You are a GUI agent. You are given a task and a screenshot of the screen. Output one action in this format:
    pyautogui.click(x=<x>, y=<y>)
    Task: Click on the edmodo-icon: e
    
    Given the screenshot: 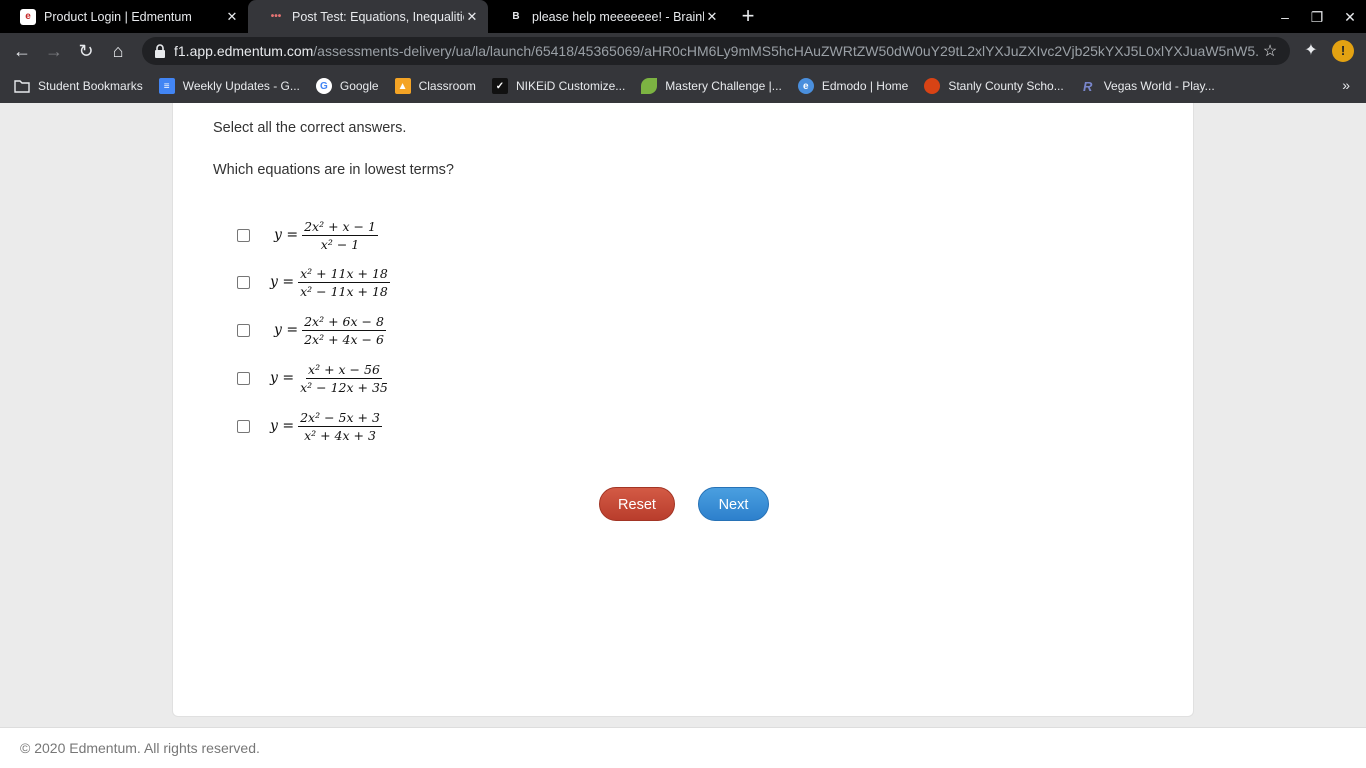 What is the action you would take?
    pyautogui.click(x=805, y=86)
    